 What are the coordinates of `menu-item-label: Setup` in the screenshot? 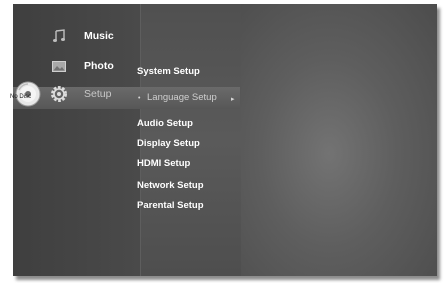 It's located at (98, 94).